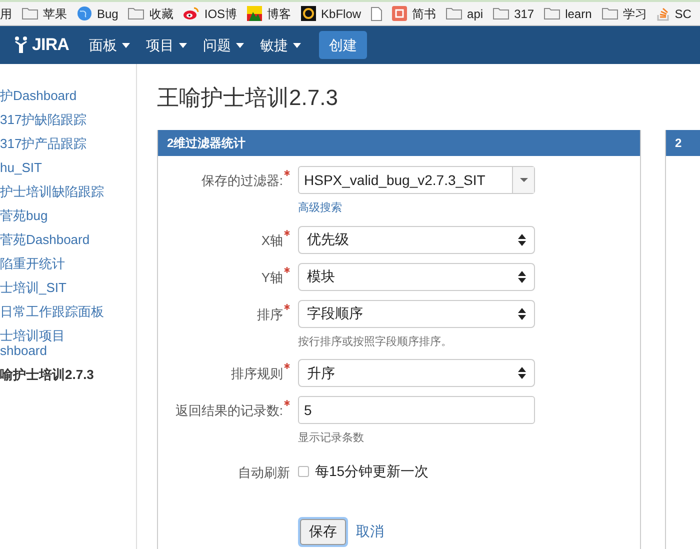  I want to click on filter-combo-field: HSPX_valid_bug_v2.7.3_SIT, so click(416, 180).